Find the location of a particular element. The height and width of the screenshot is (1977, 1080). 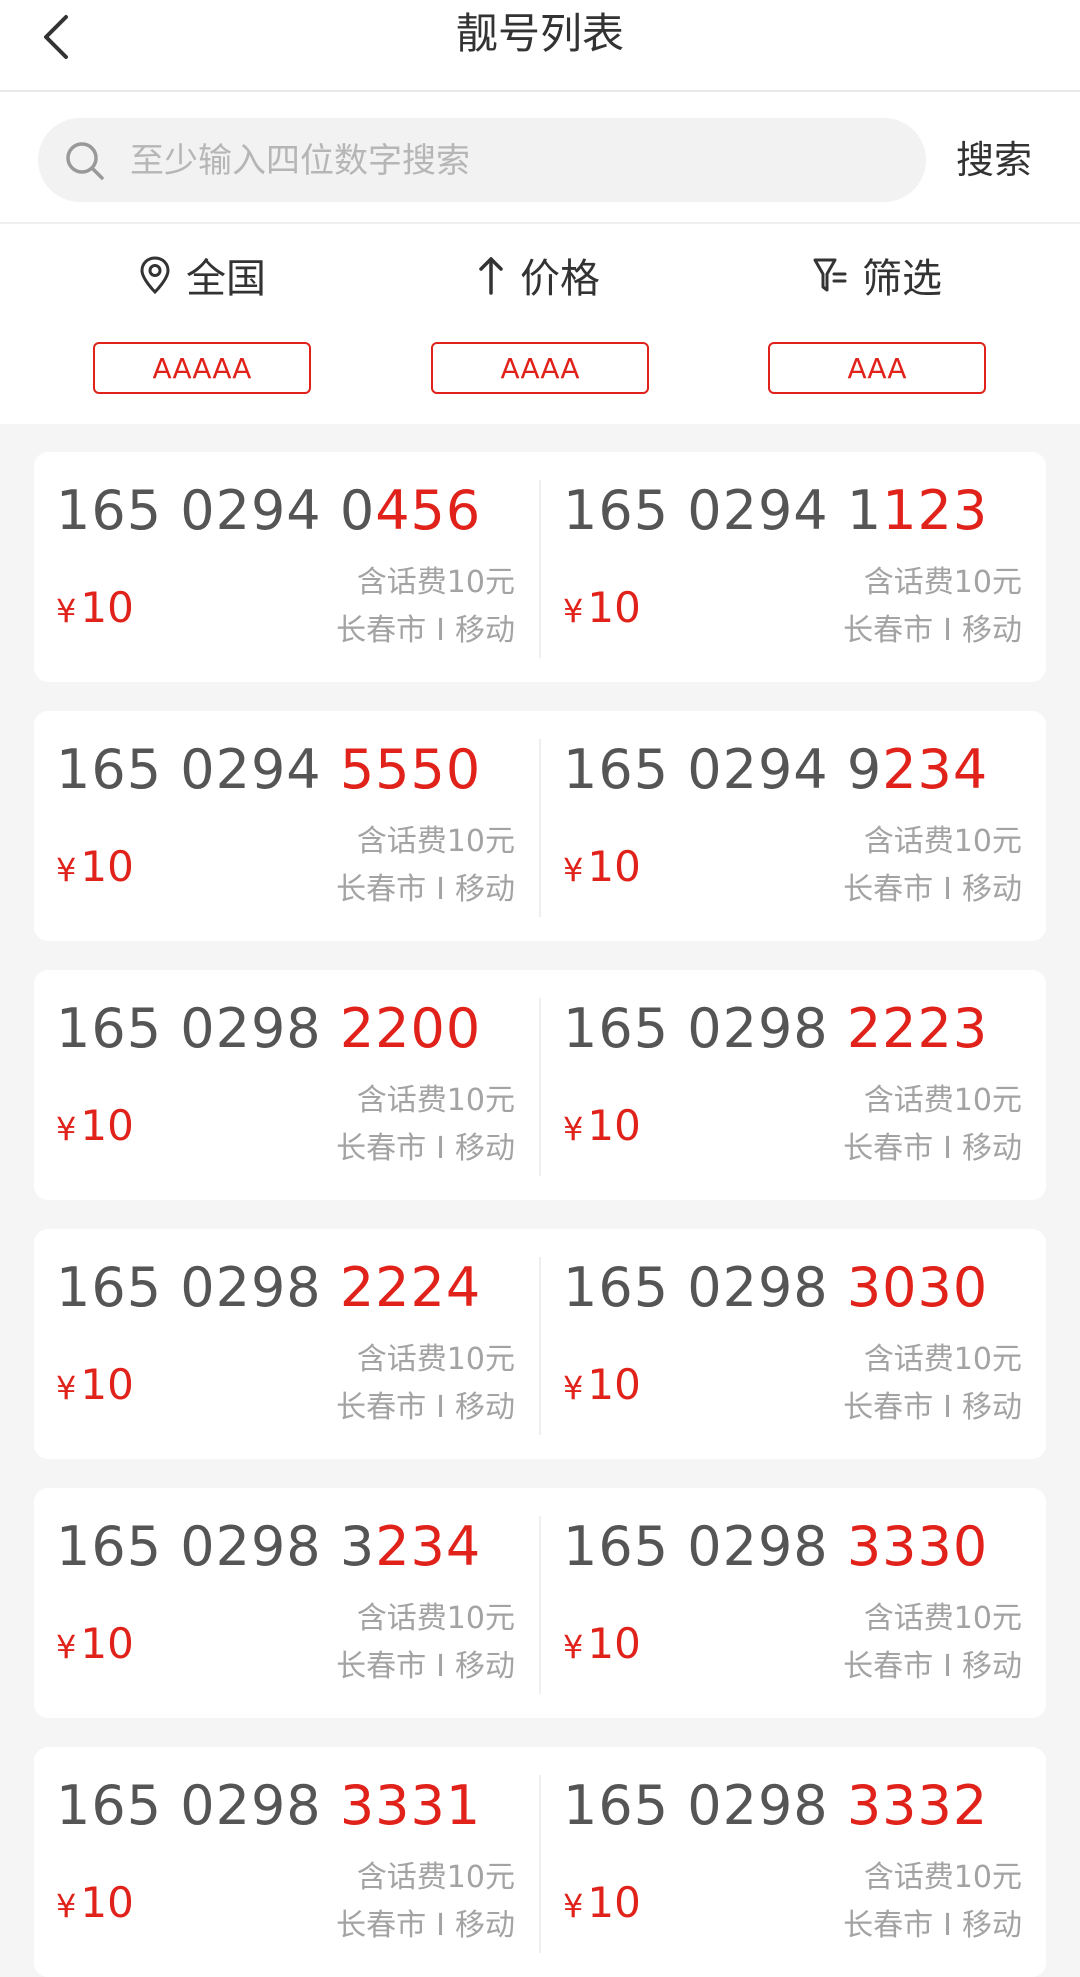

price-sort-label: 价格 is located at coordinates (560, 279).